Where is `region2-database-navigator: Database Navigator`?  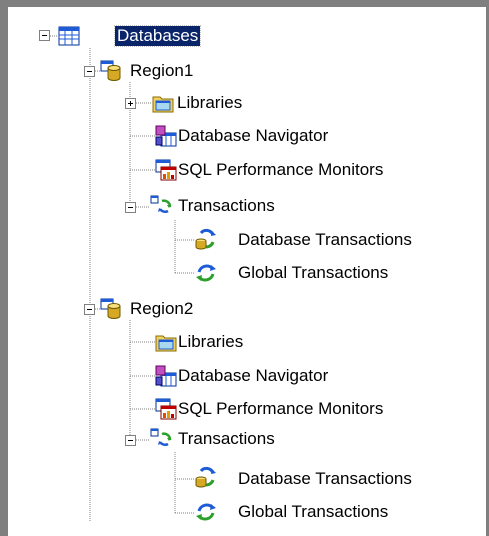
region2-database-navigator: Database Navigator is located at coordinates (253, 376).